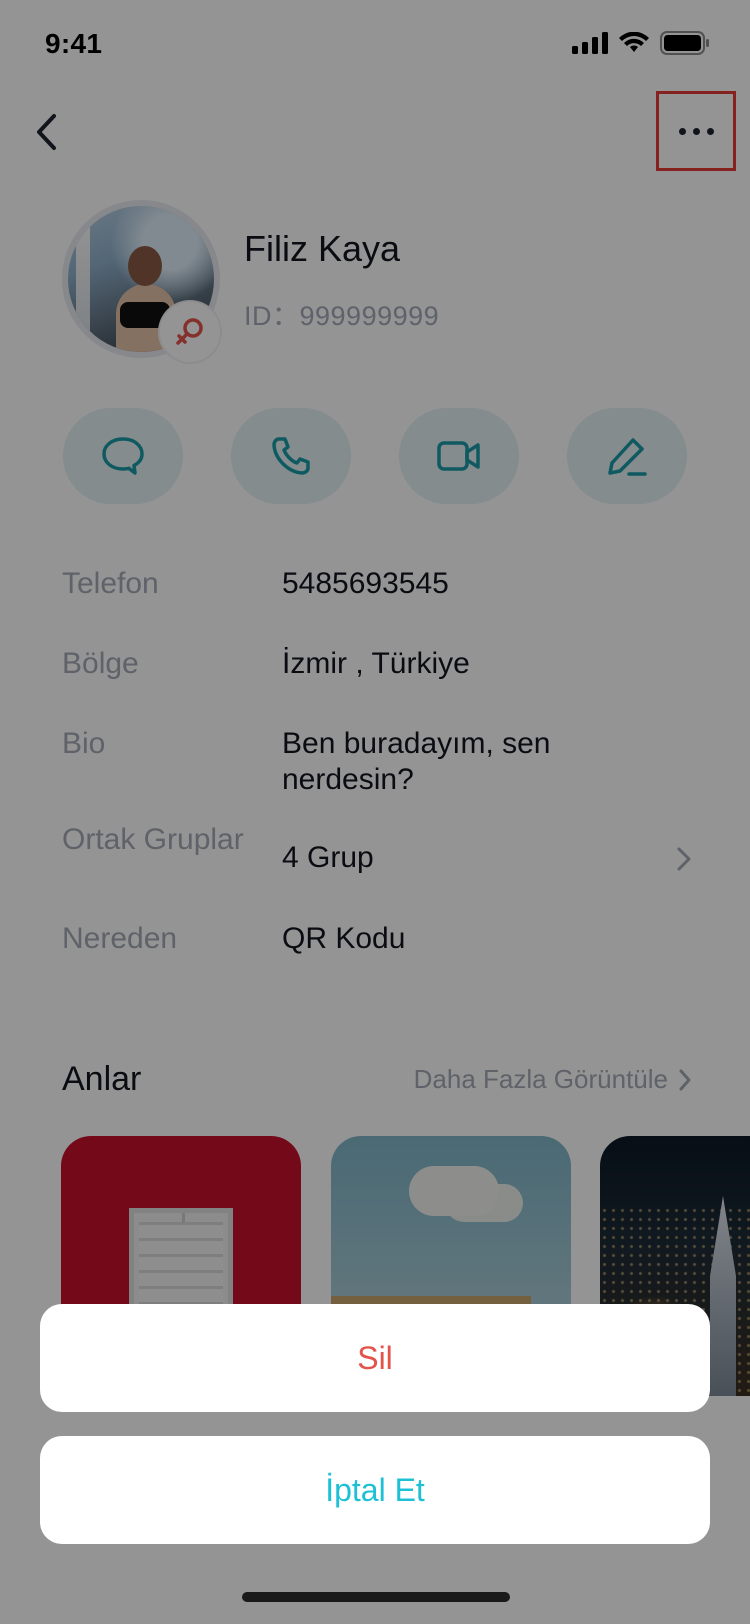 The image size is (750, 1624). Describe the element at coordinates (375, 1490) in the screenshot. I see `cancel-button: İptal Et` at that location.